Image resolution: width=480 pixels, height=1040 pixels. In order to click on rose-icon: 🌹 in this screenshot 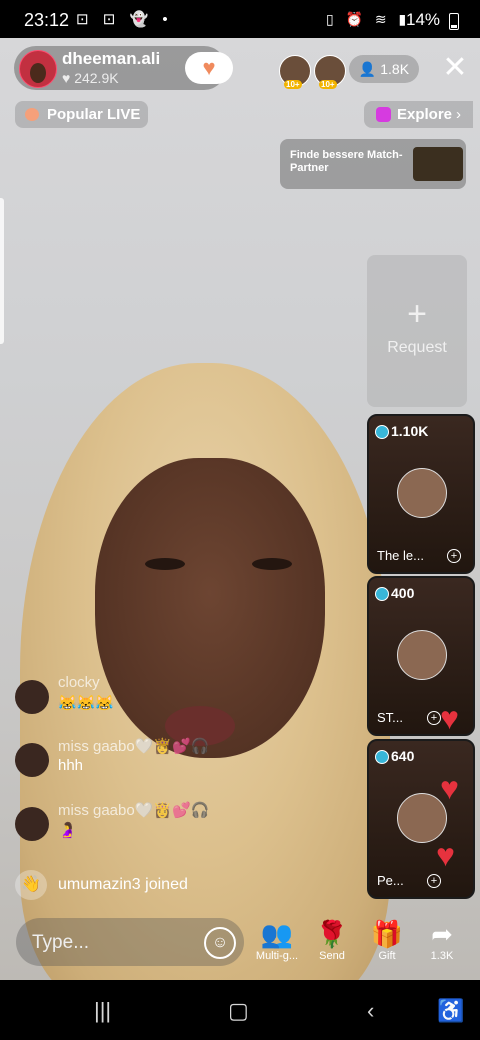, I will do `click(332, 934)`.